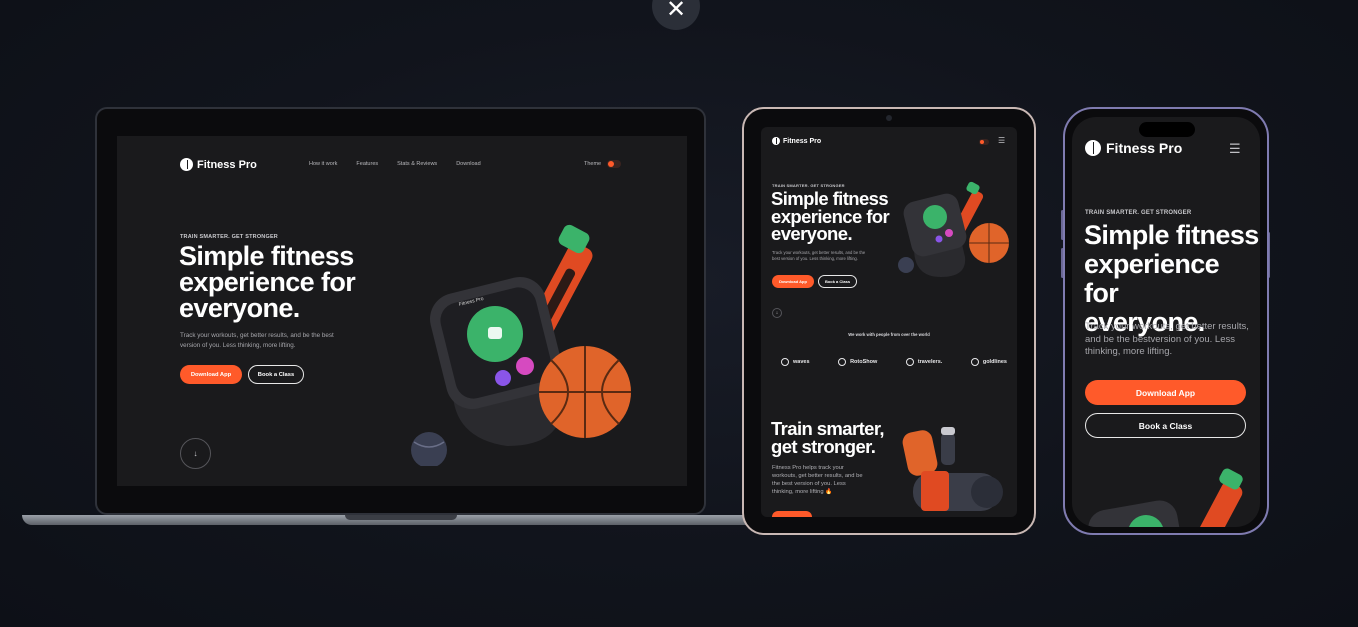 This screenshot has width=1358, height=627. I want to click on boxing-glove-illustration, so click(920, 453).